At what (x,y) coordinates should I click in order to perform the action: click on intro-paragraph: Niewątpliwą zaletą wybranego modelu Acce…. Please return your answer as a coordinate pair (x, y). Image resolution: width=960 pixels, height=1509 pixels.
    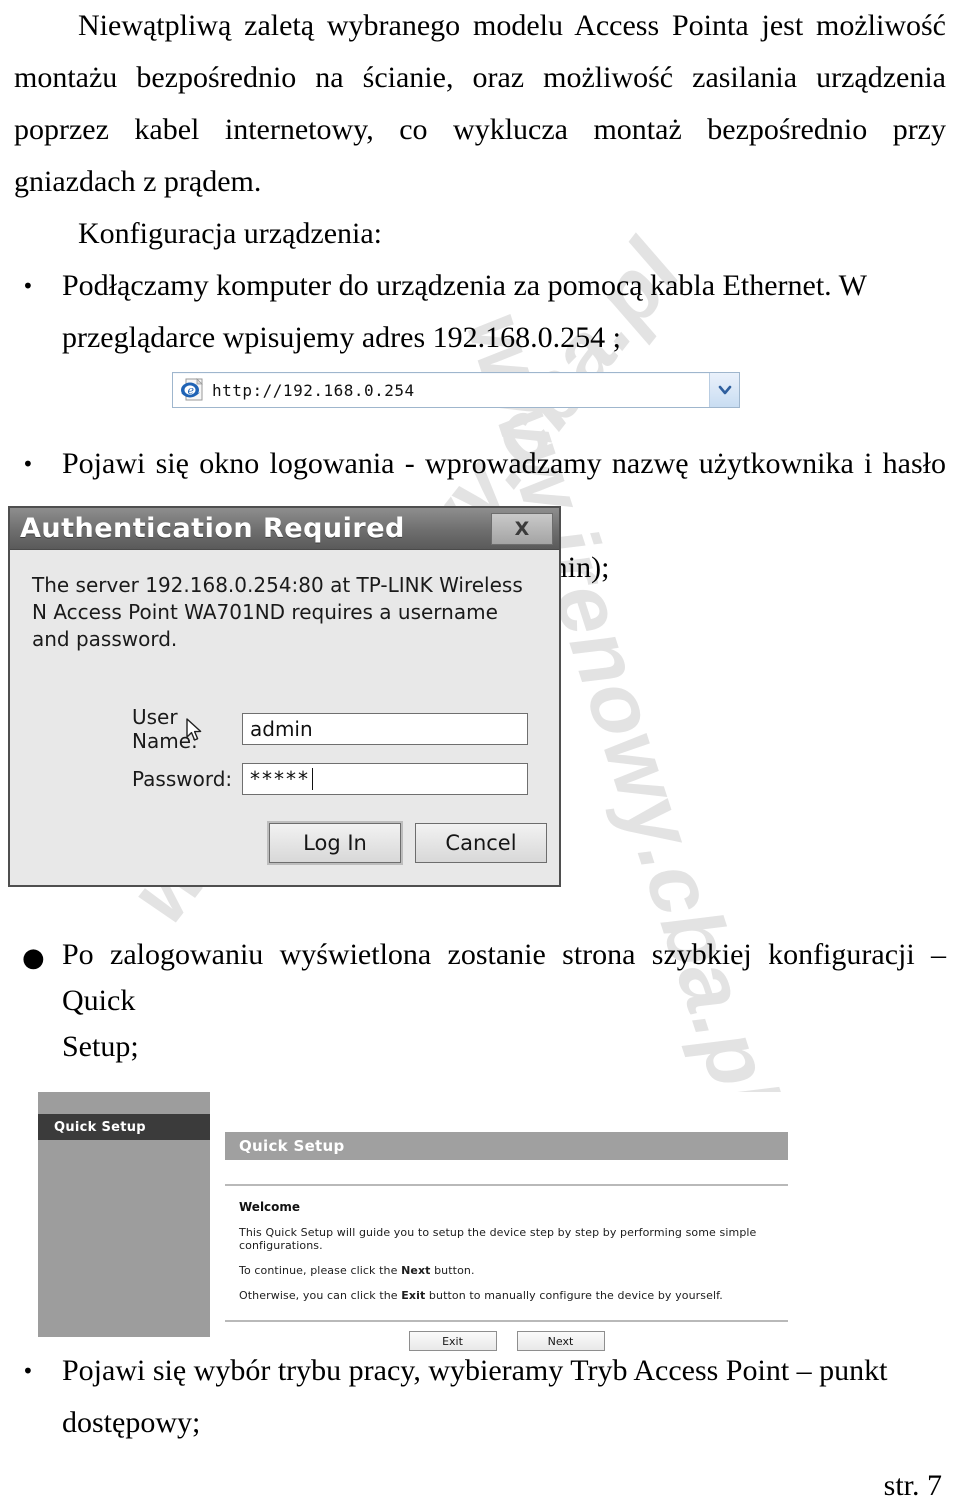
    Looking at the image, I should click on (480, 103).